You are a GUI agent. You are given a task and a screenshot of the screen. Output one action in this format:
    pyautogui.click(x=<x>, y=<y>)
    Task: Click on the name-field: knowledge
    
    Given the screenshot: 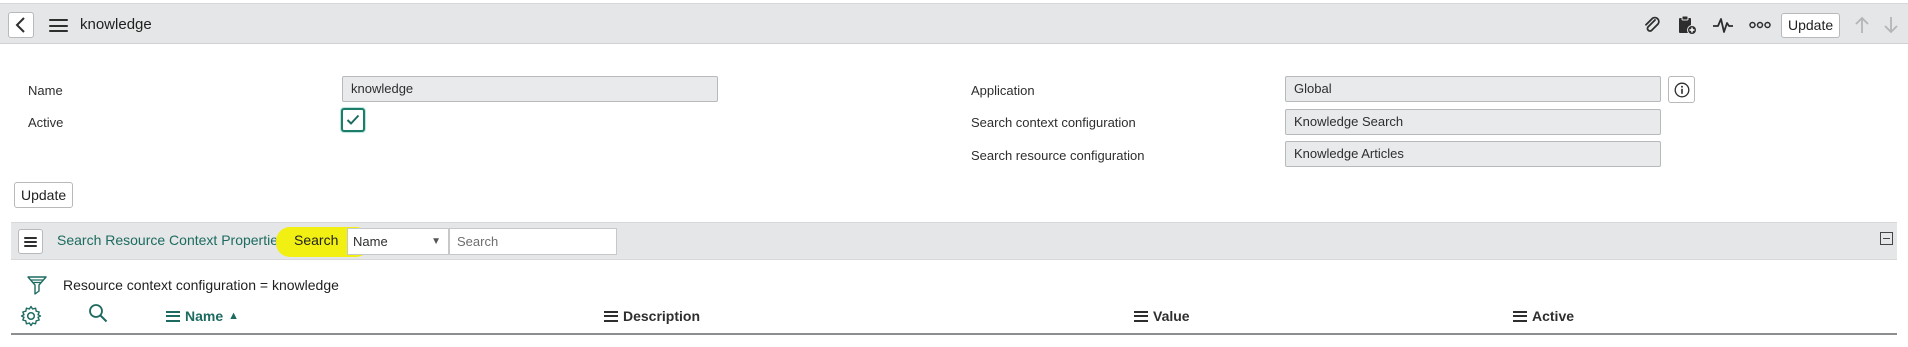 What is the action you would take?
    pyautogui.click(x=530, y=89)
    